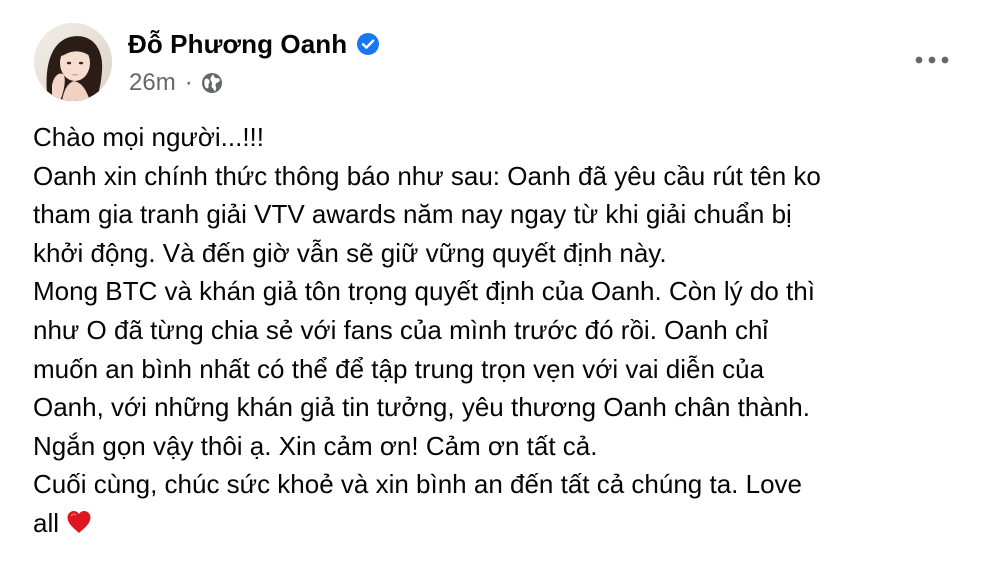 The width and height of the screenshot is (996, 562). Describe the element at coordinates (427, 175) in the screenshot. I see `post-text-line: Oanh xin chính thức thông báo như sau` at that location.